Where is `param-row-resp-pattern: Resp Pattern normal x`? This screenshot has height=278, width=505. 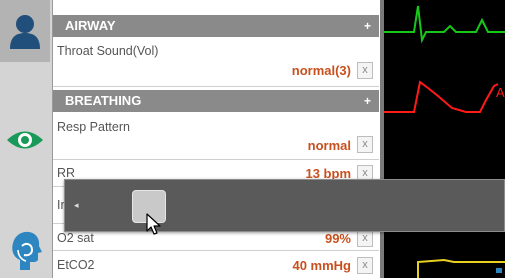 param-row-resp-pattern: Resp Pattern normal x is located at coordinates (216, 136).